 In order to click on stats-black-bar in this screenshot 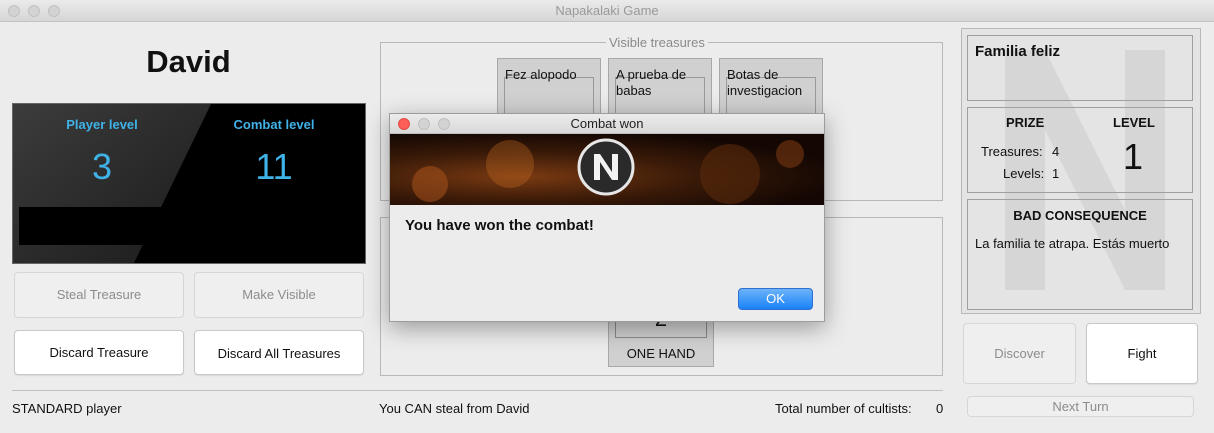, I will do `click(114, 226)`.